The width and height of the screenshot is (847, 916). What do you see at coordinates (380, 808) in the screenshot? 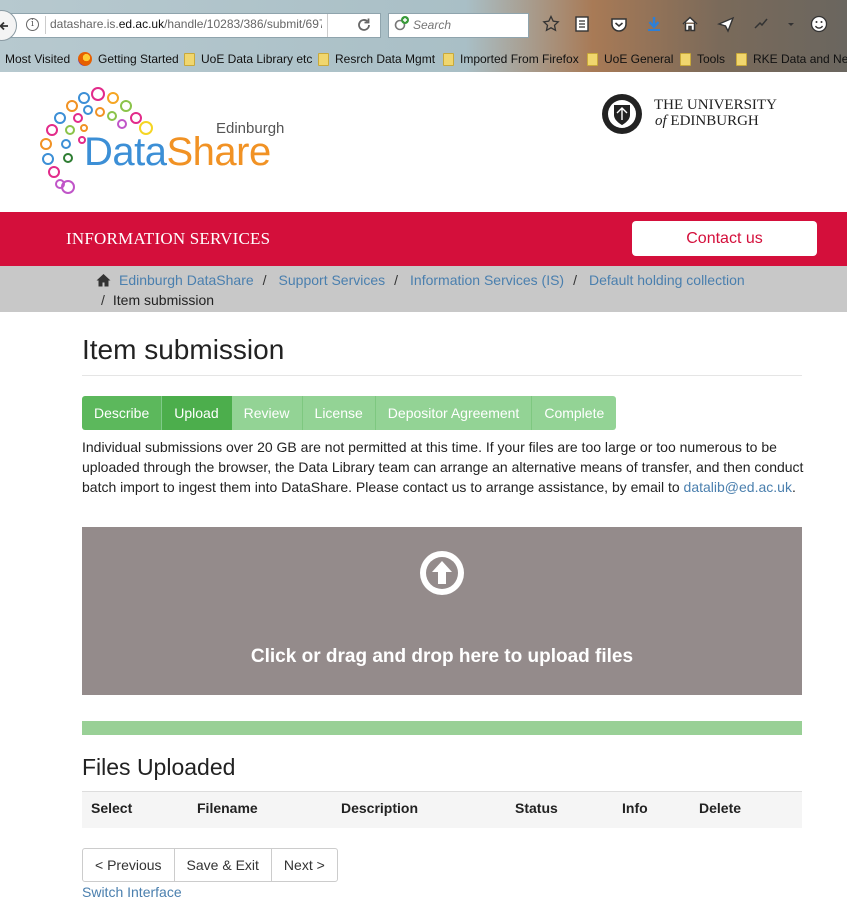
I see `column-description: Description` at bounding box center [380, 808].